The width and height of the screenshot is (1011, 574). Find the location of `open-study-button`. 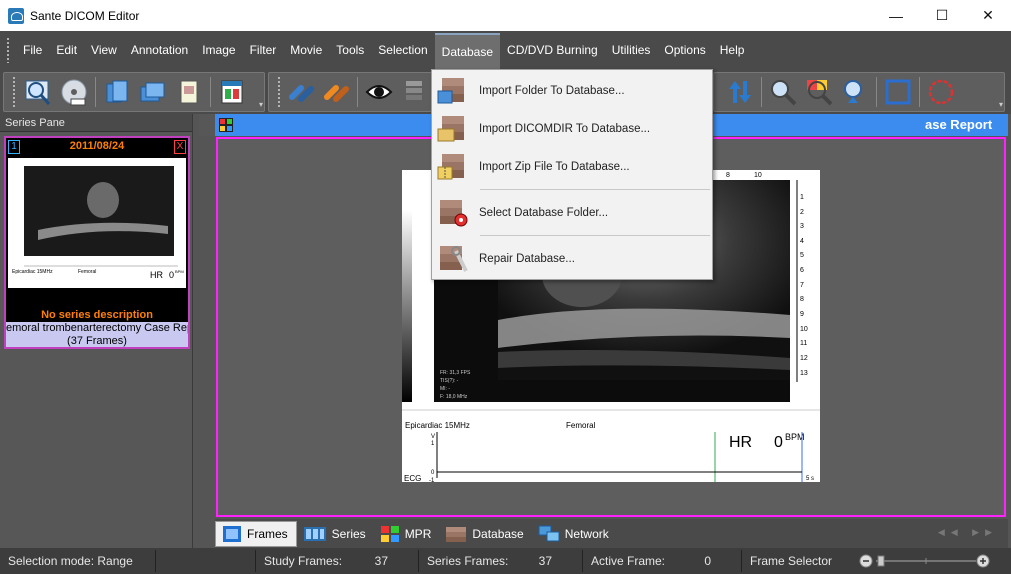

open-study-button is located at coordinates (38, 92).